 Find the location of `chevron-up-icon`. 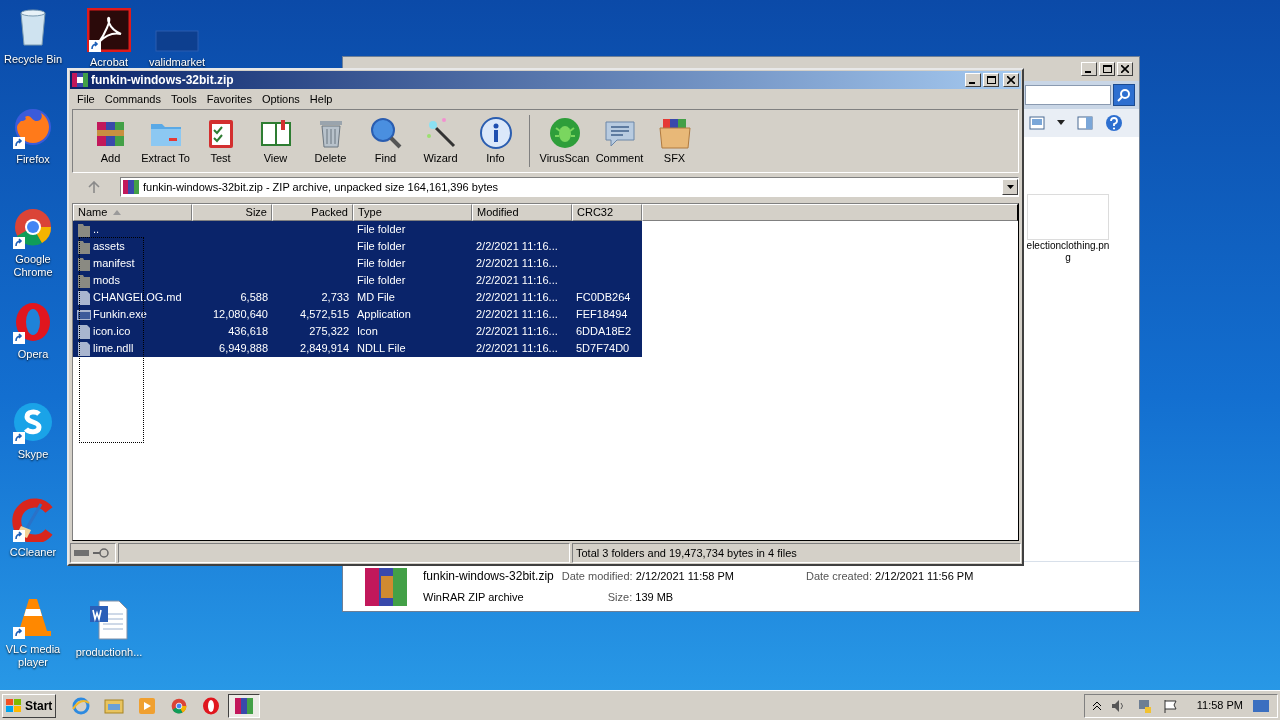

chevron-up-icon is located at coordinates (1096, 705).